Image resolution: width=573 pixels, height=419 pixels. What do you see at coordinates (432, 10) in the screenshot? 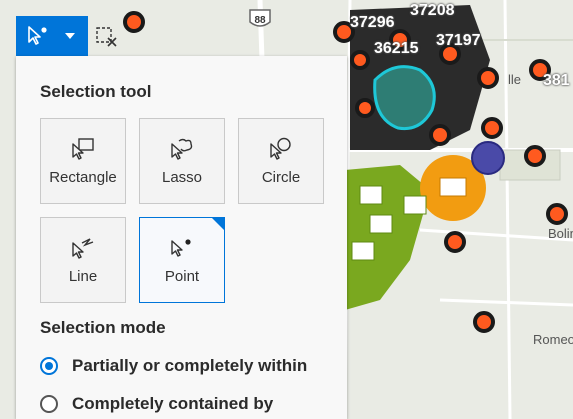
I see `parcel-label: 37208` at bounding box center [432, 10].